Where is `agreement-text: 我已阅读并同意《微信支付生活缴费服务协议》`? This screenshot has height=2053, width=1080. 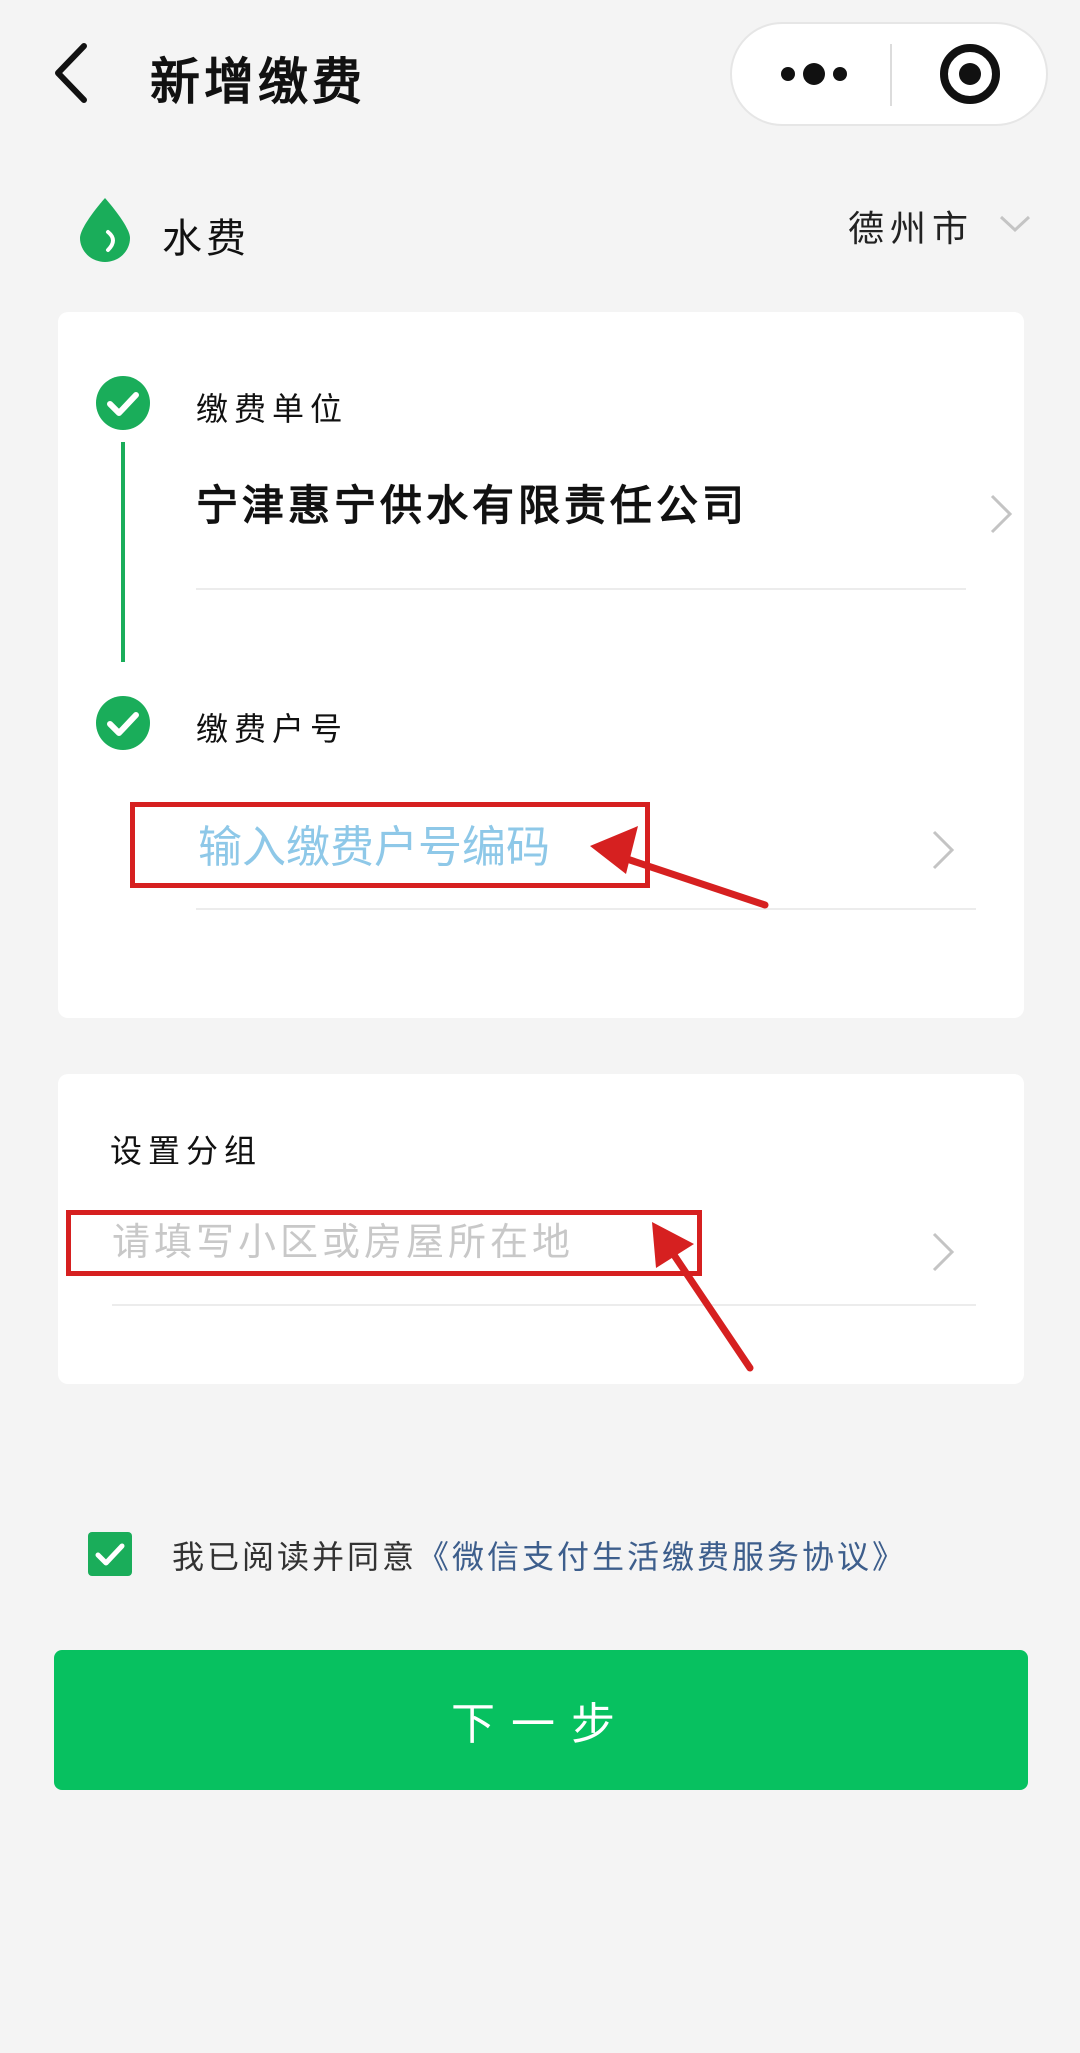 agreement-text: 我已阅读并同意《微信支付生活缴费服务协议》 is located at coordinates (539, 1555).